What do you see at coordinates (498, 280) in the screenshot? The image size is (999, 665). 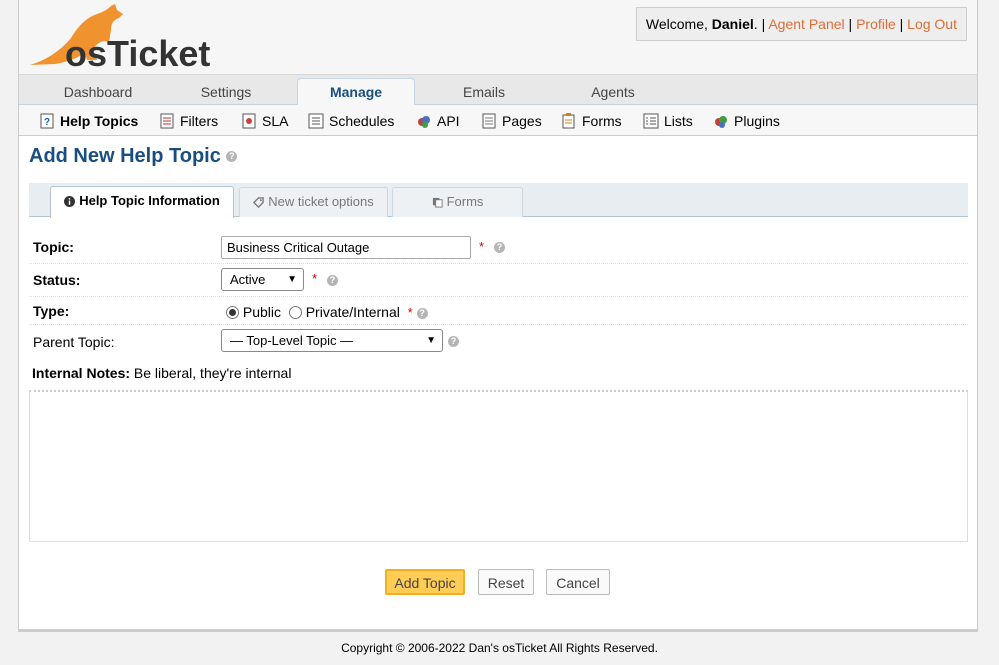 I see `status-row: Status:` at bounding box center [498, 280].